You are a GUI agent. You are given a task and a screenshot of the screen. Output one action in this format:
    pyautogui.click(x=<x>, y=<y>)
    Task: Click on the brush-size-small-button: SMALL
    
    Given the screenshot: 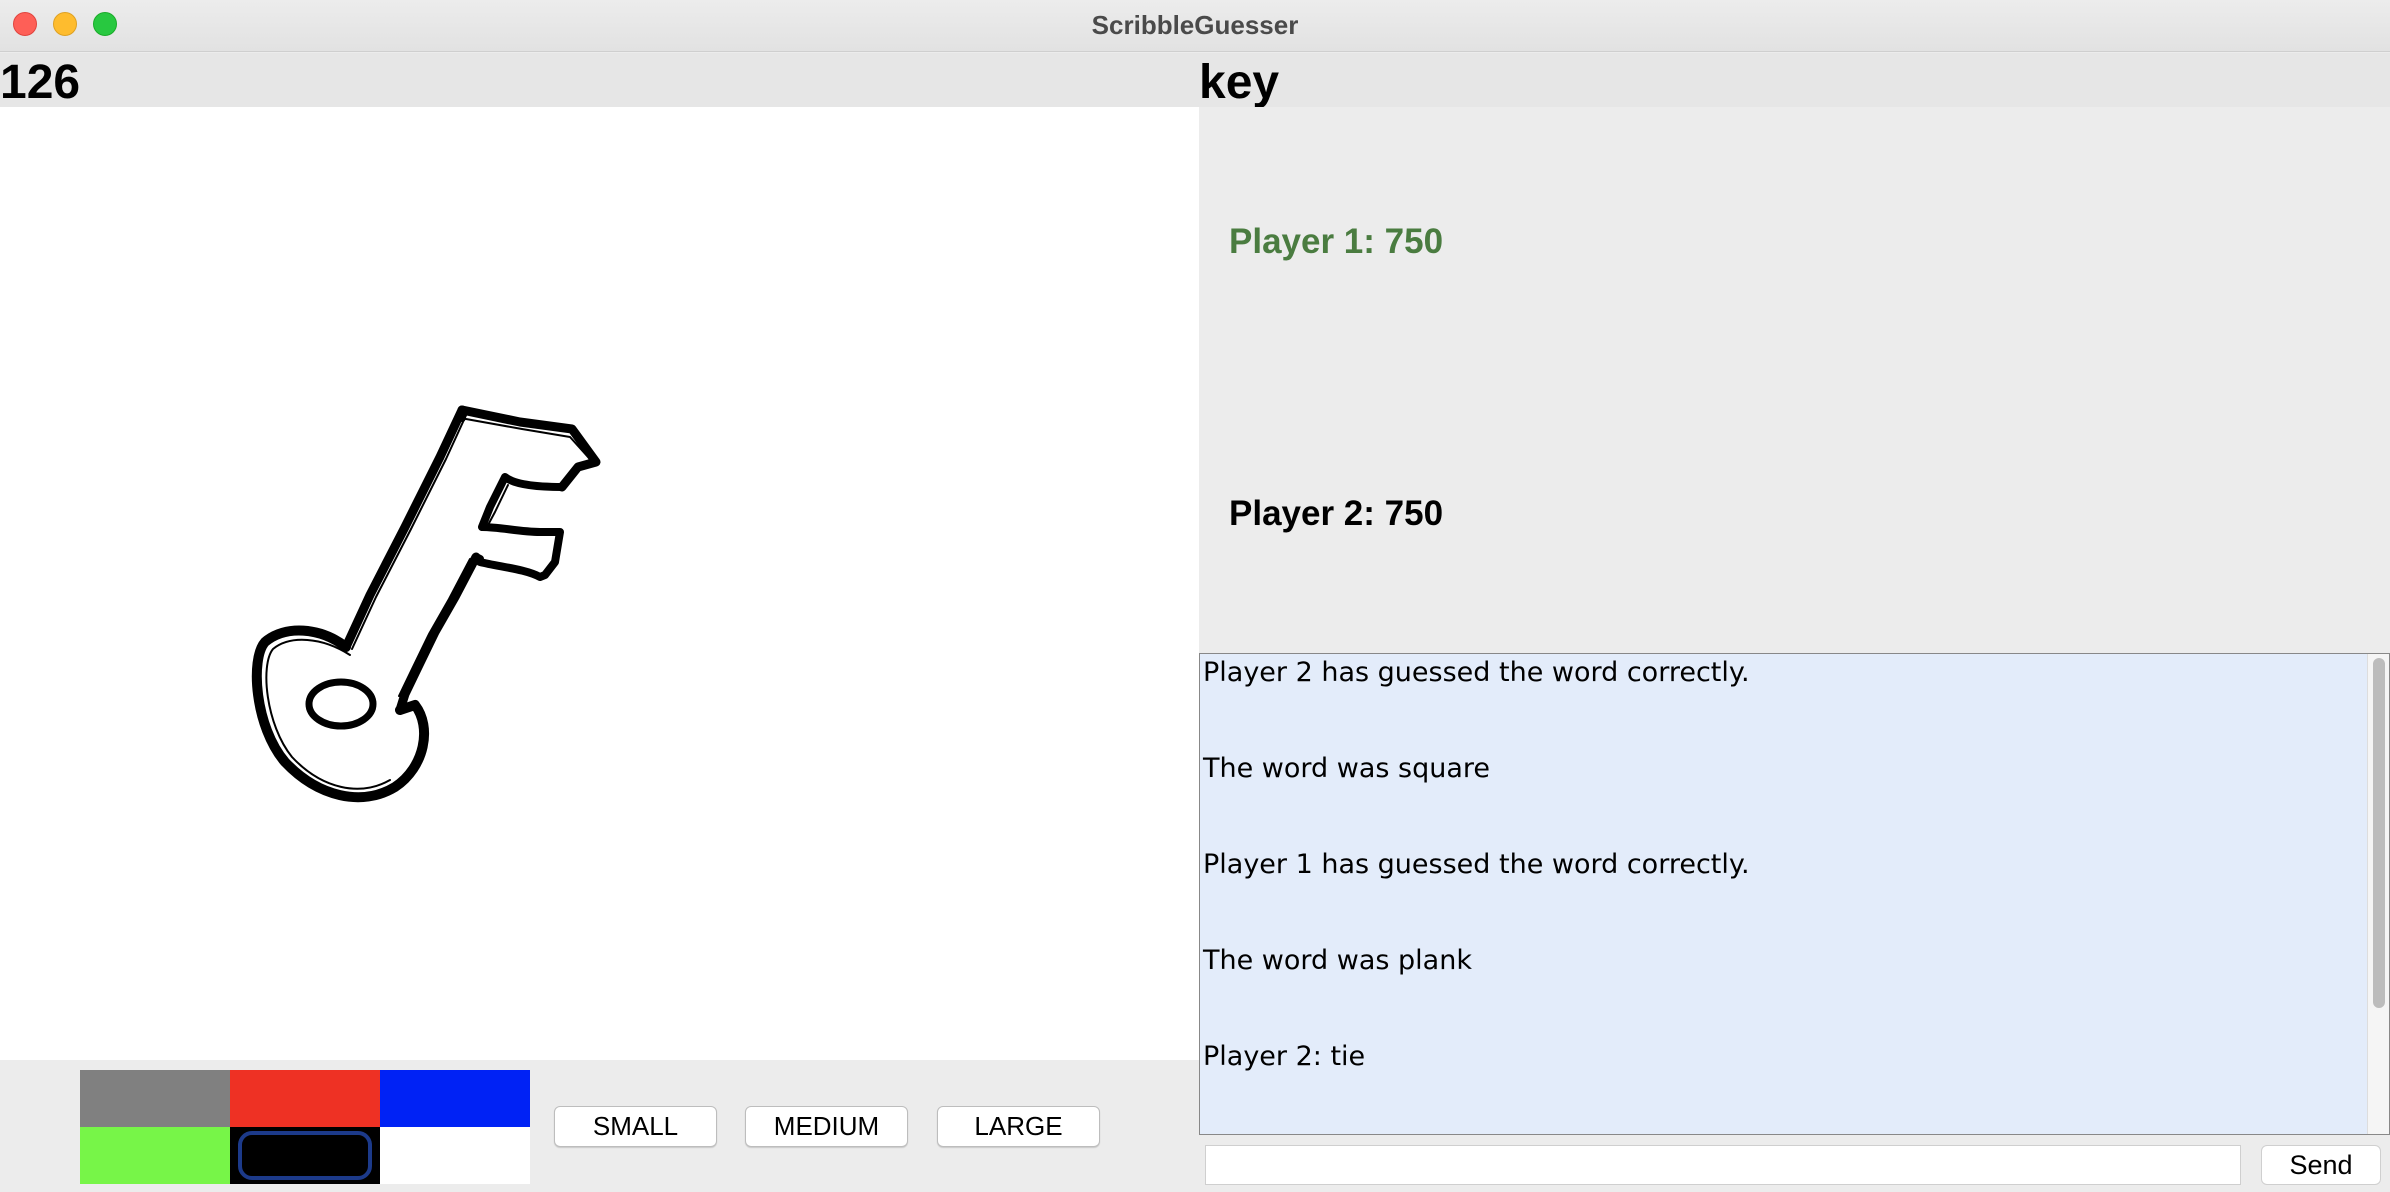 What is the action you would take?
    pyautogui.click(x=635, y=1126)
    